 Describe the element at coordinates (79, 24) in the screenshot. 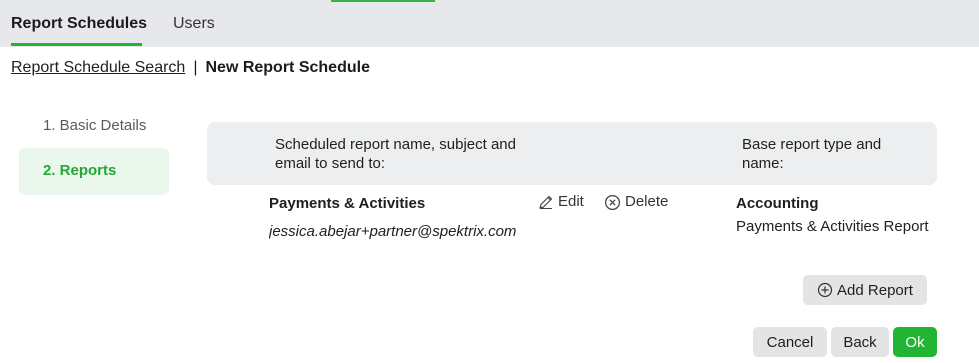

I see `tab-report-schedules: Report Schedules` at that location.